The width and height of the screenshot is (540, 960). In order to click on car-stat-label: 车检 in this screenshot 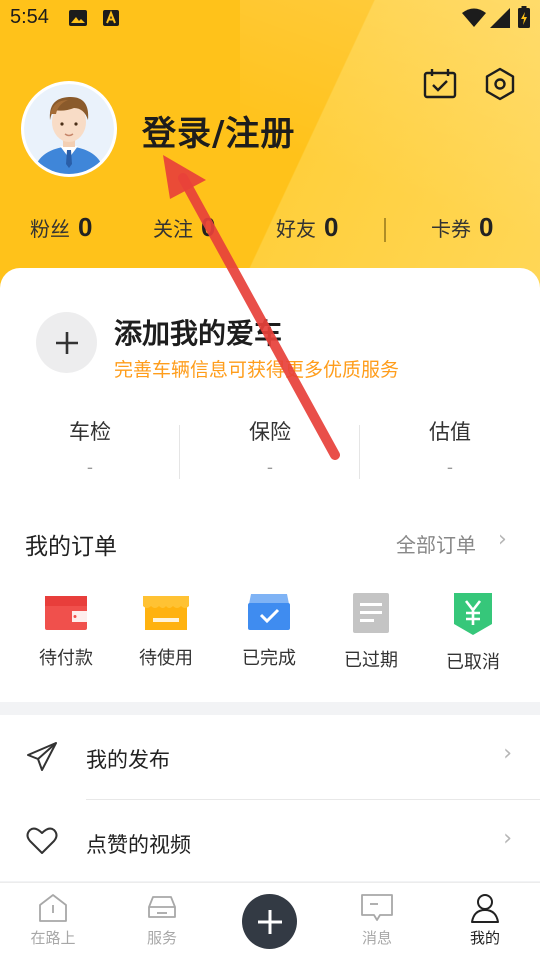, I will do `click(90, 432)`.